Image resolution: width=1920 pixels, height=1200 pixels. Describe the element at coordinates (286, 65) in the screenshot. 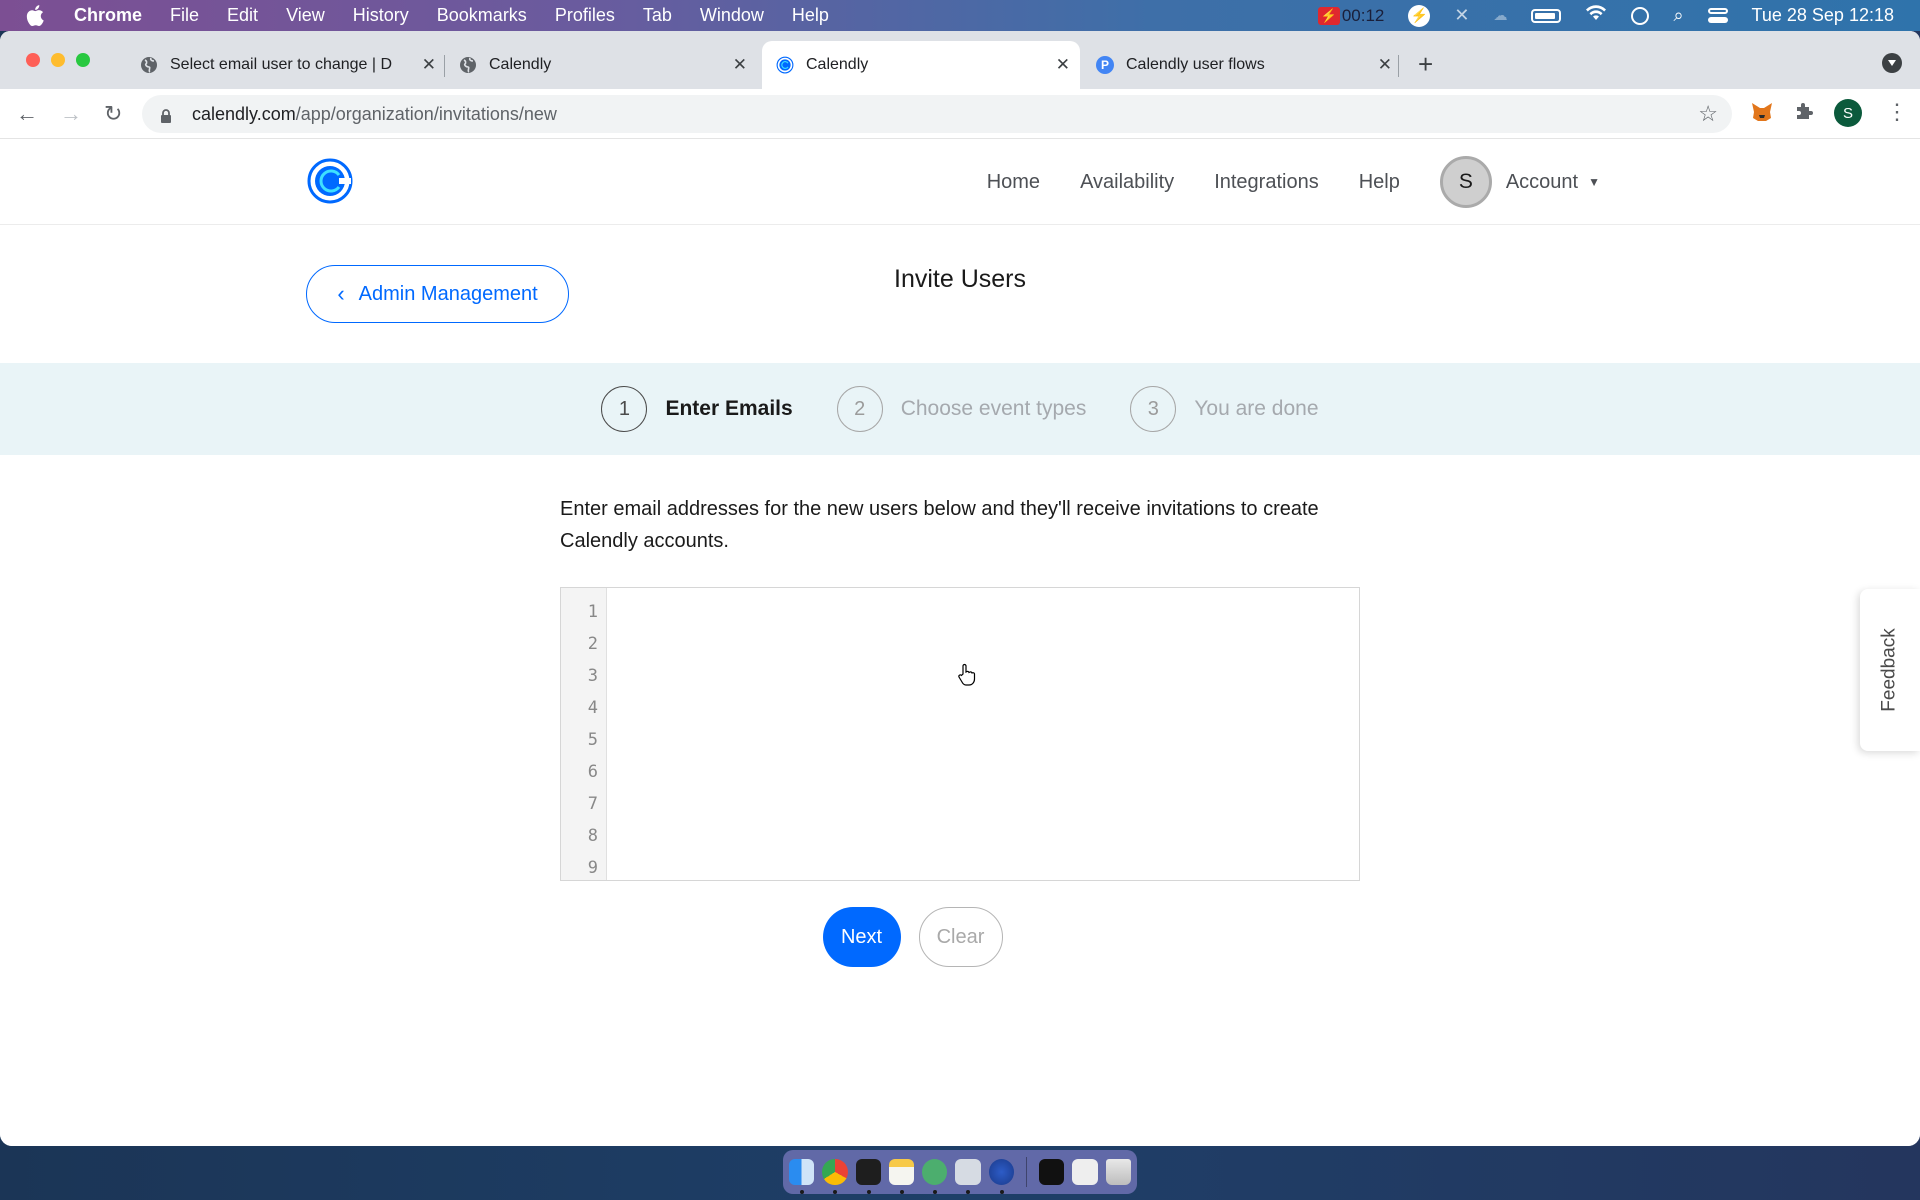

I see `tab-select-email-user: Select email user to change | D ✕` at that location.